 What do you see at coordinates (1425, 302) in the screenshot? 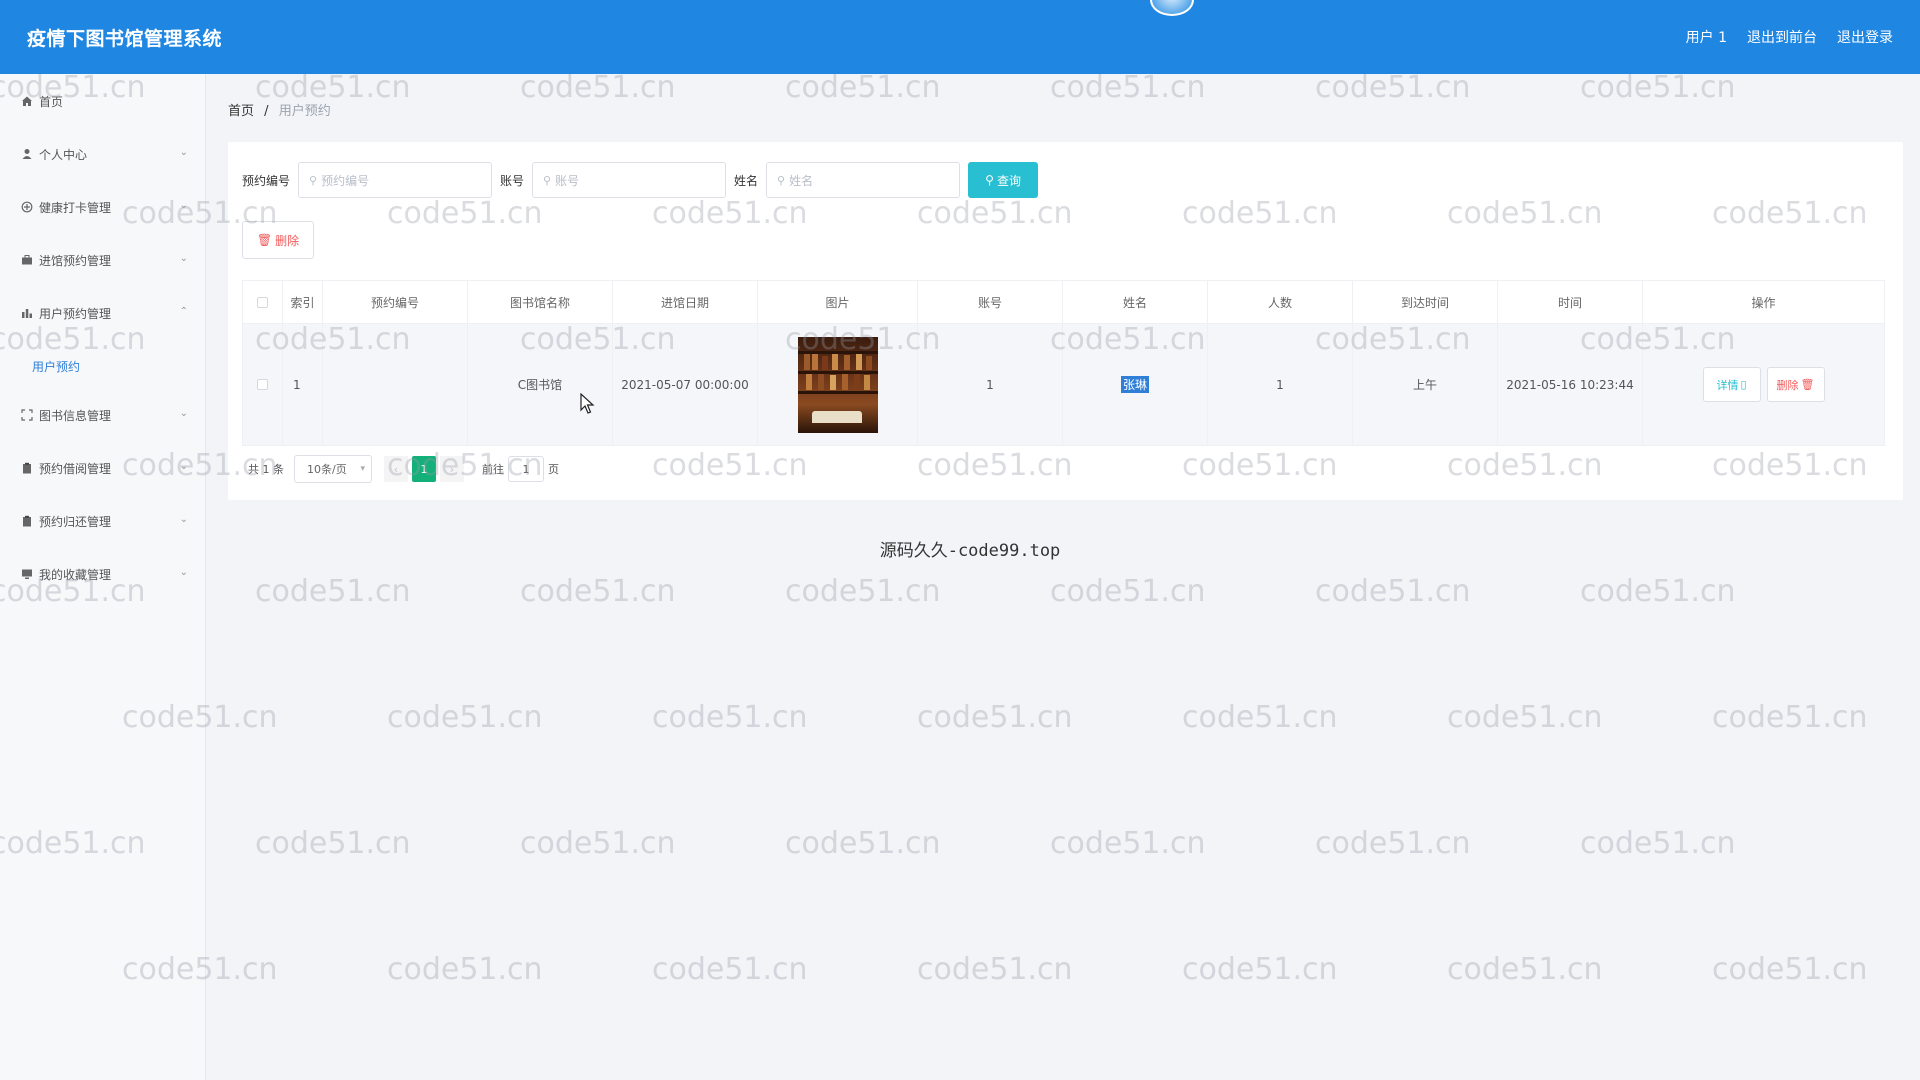
I see `header-arrival: 到达时间` at bounding box center [1425, 302].